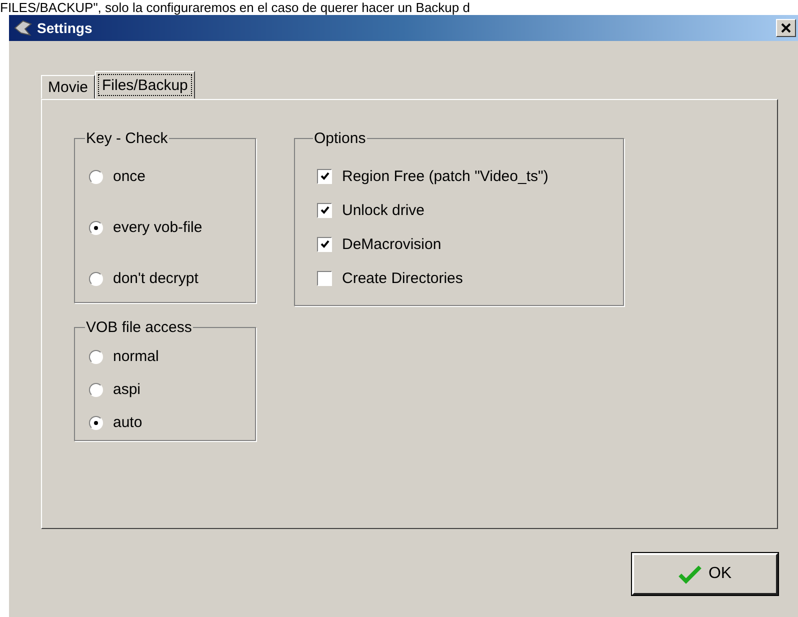  What do you see at coordinates (127, 389) in the screenshot?
I see `radio-label: aspi` at bounding box center [127, 389].